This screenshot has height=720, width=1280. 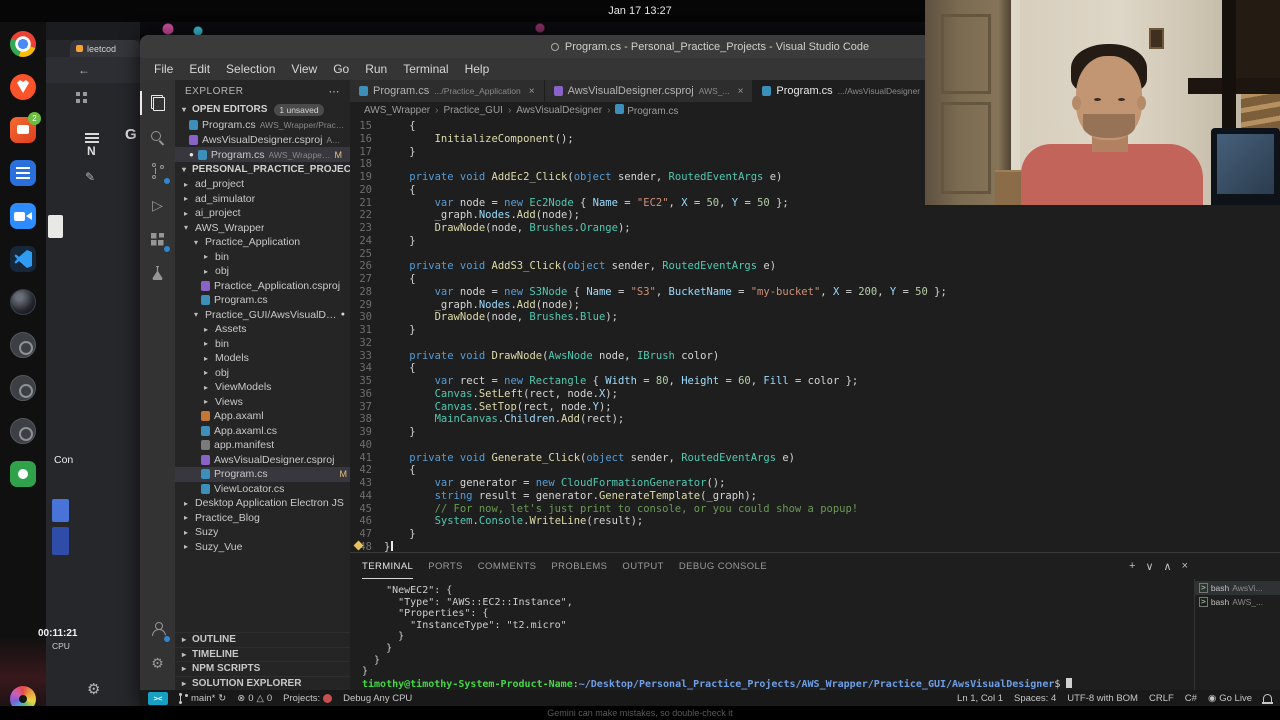 I want to click on code-line-32: 32, so click(x=815, y=343).